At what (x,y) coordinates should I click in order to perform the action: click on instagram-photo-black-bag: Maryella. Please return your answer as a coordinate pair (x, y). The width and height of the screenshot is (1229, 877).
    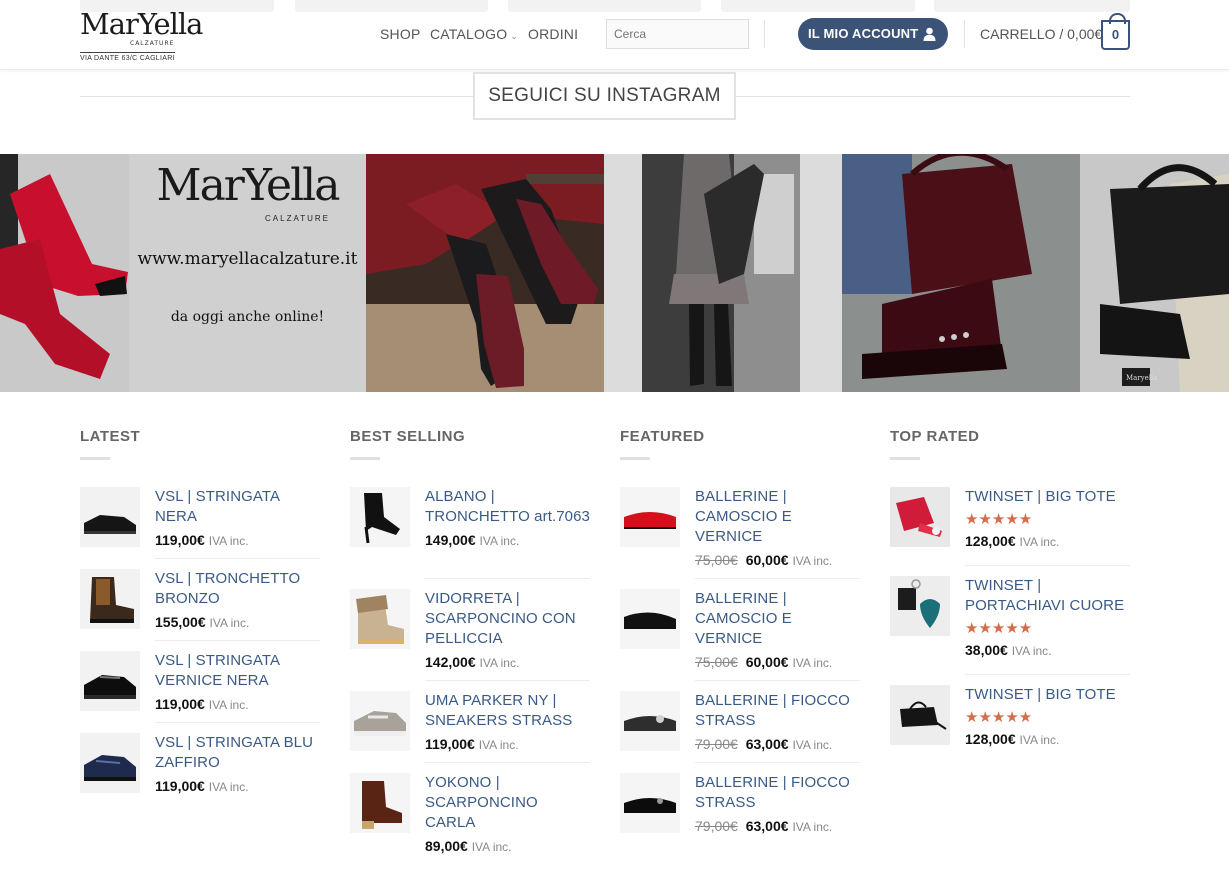
    Looking at the image, I should click on (1154, 273).